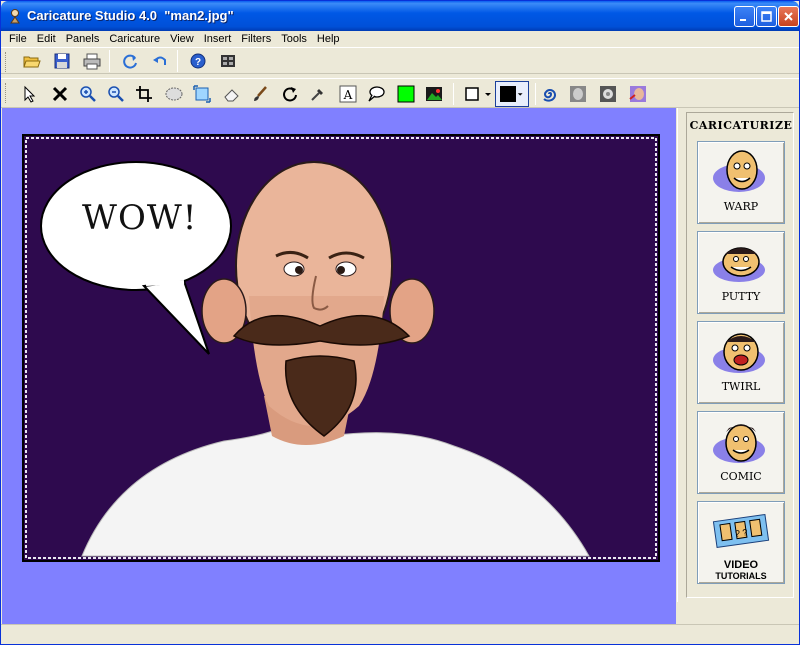 The height and width of the screenshot is (645, 800). I want to click on eyedropper-tool, so click(318, 94).